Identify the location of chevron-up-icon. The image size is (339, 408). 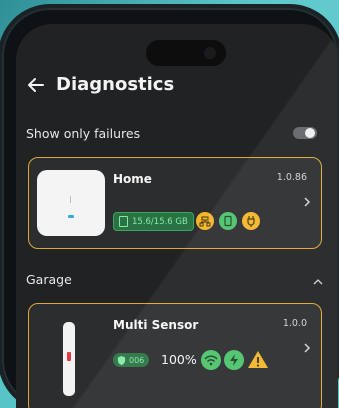
(318, 281).